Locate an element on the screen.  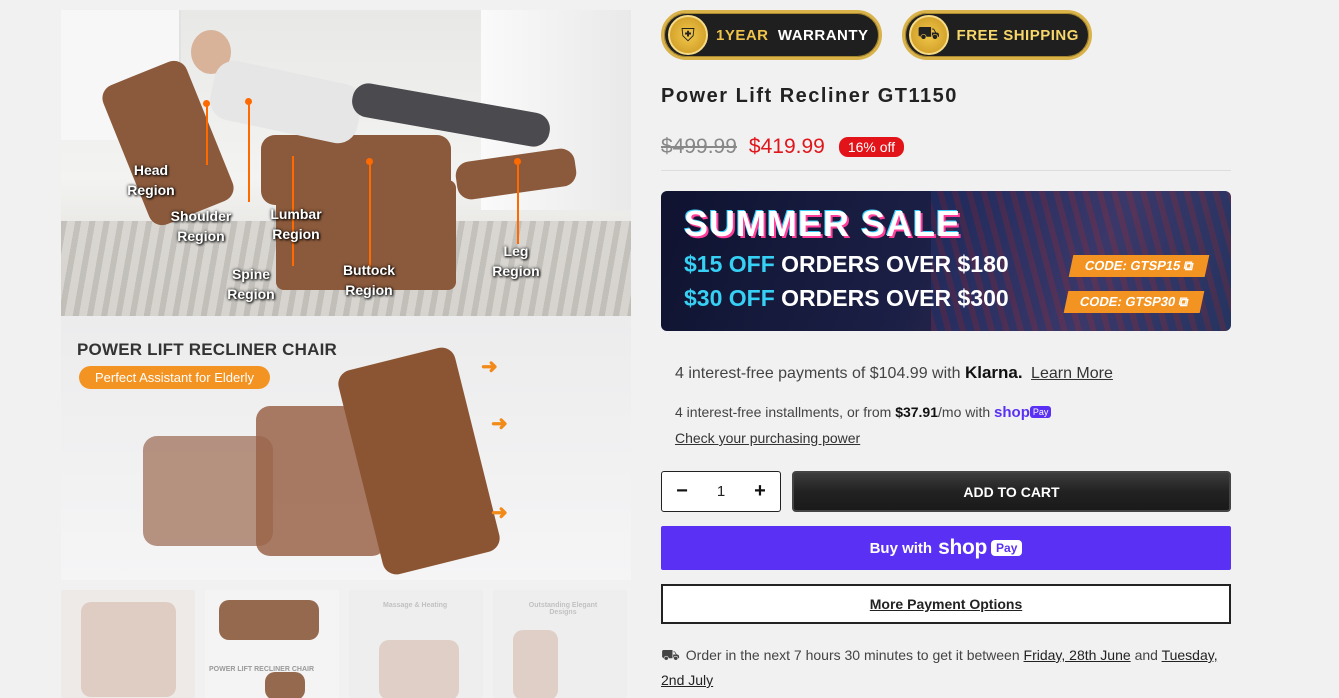
product-title: Power Lift Recliner GT1150 is located at coordinates (809, 96).